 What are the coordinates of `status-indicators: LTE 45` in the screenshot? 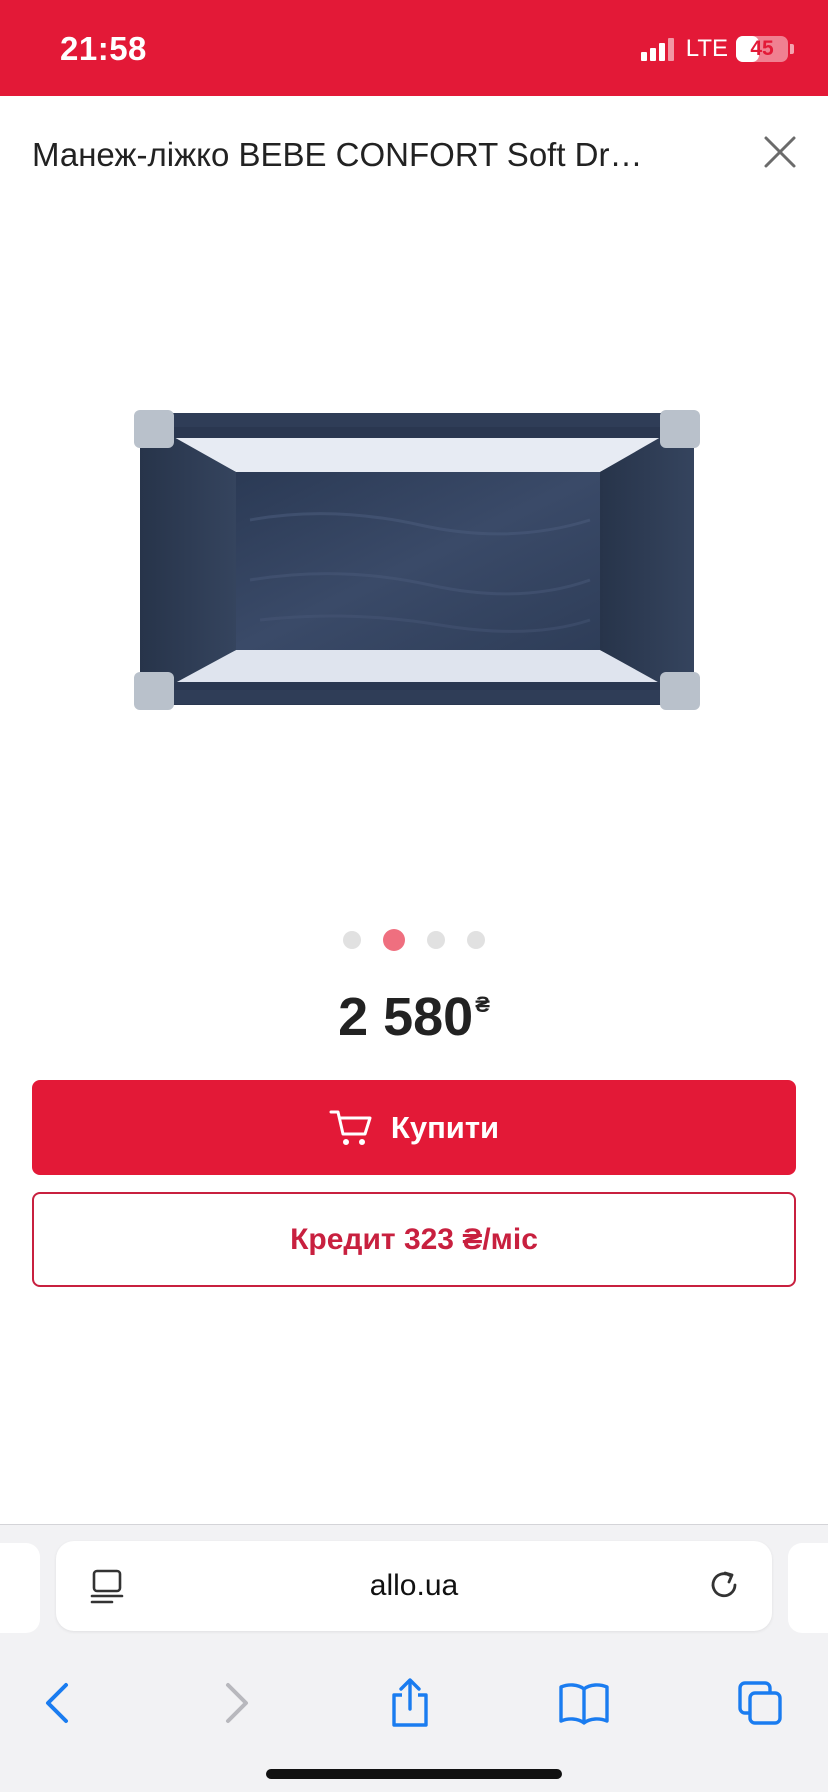 It's located at (717, 49).